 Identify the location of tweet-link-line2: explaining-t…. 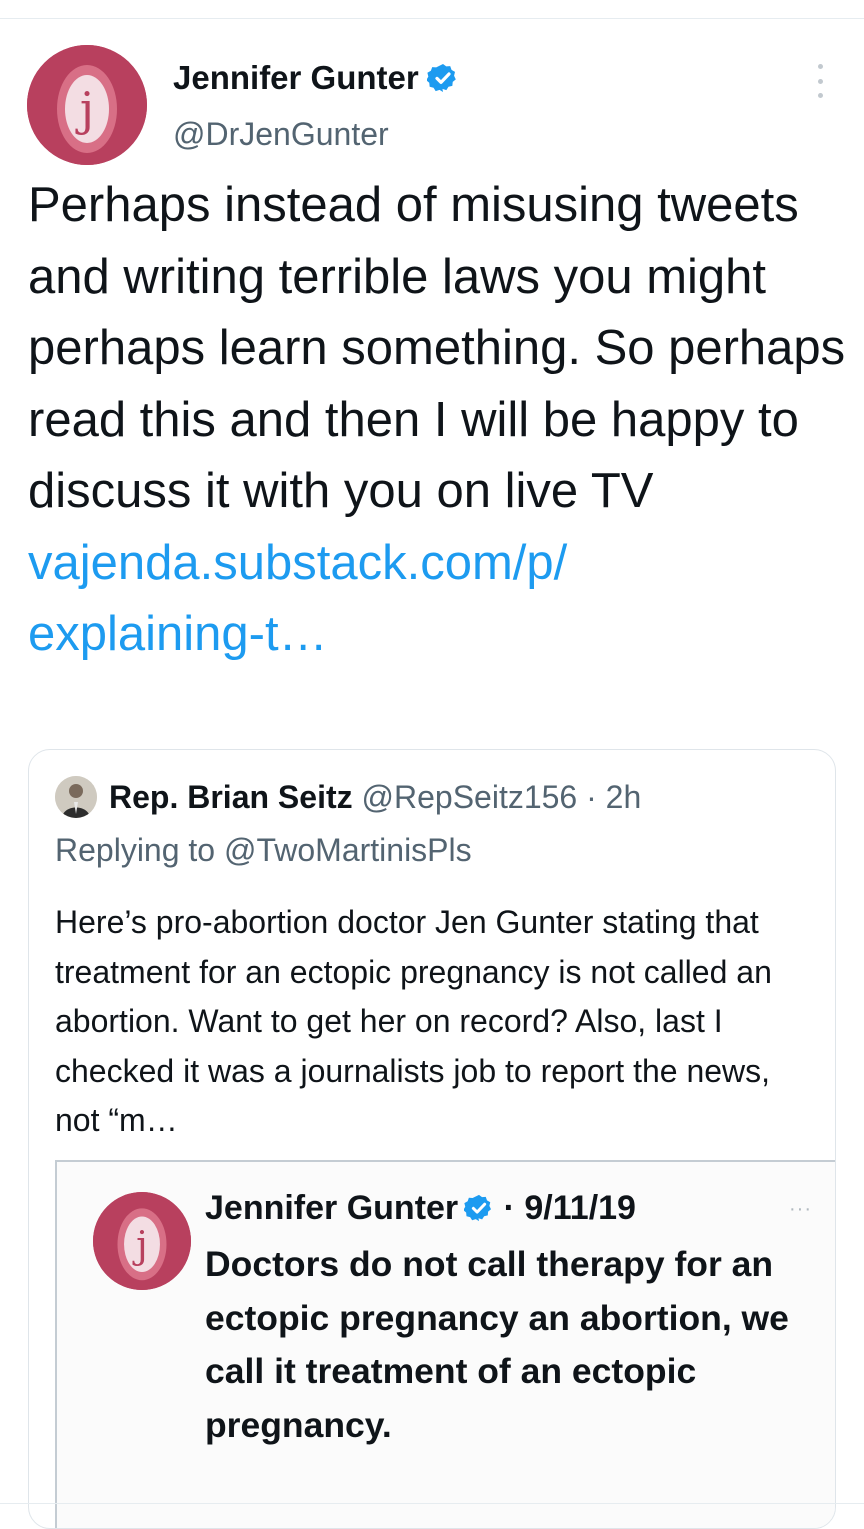
(178, 634).